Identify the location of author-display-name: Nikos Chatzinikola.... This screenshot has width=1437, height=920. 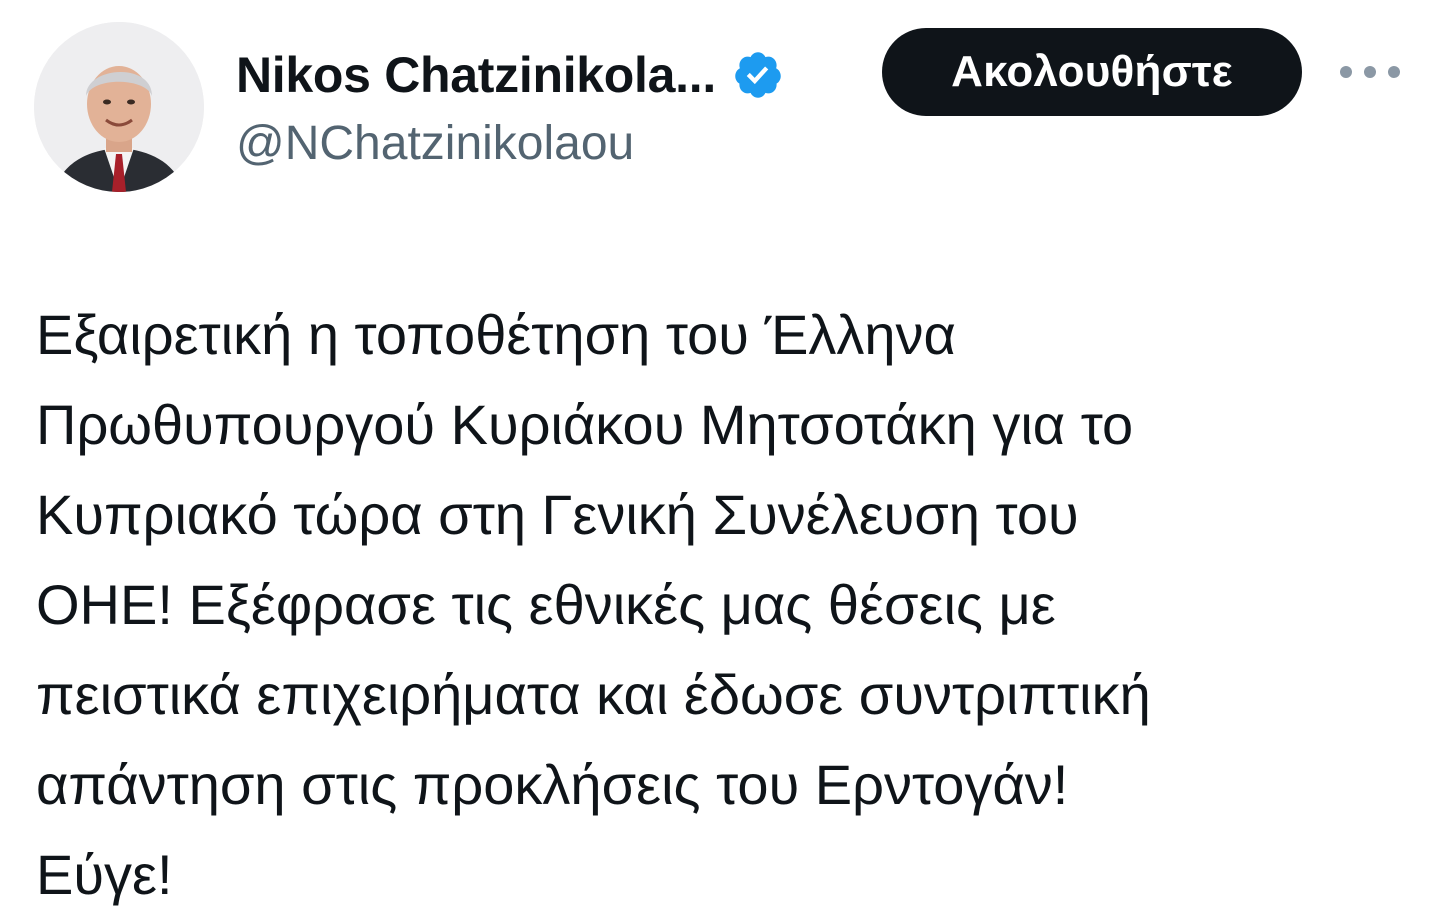
(476, 75).